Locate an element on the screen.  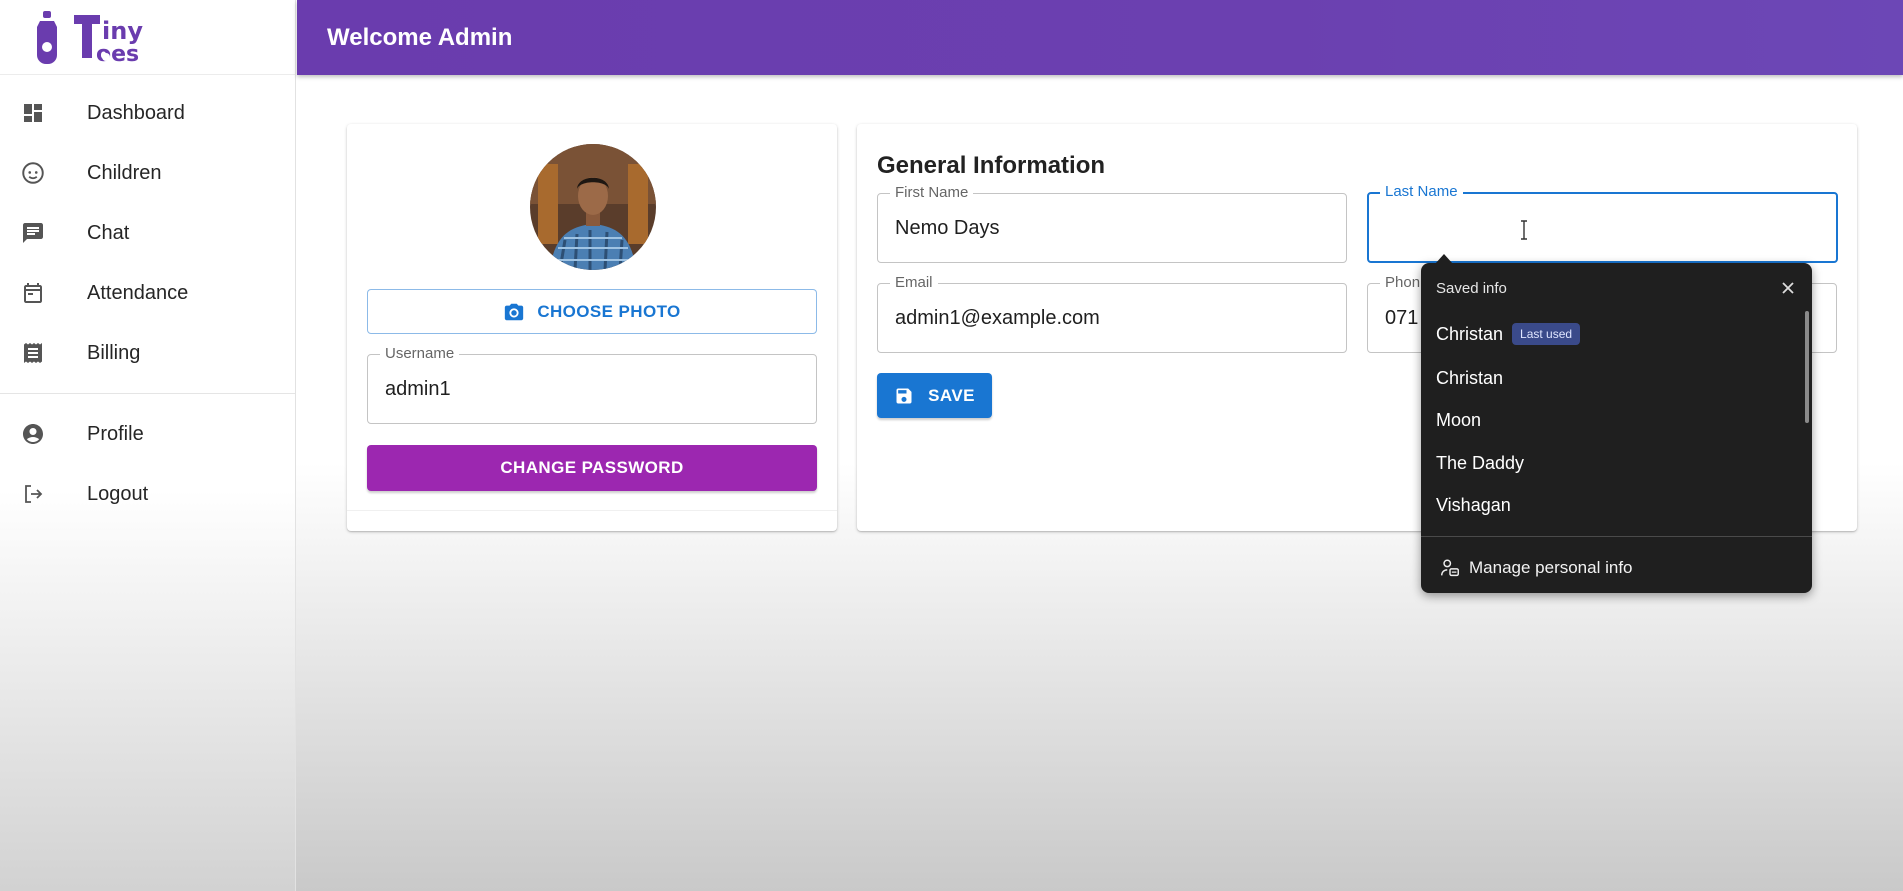
sidebar-item-label: Billing is located at coordinates (114, 352).